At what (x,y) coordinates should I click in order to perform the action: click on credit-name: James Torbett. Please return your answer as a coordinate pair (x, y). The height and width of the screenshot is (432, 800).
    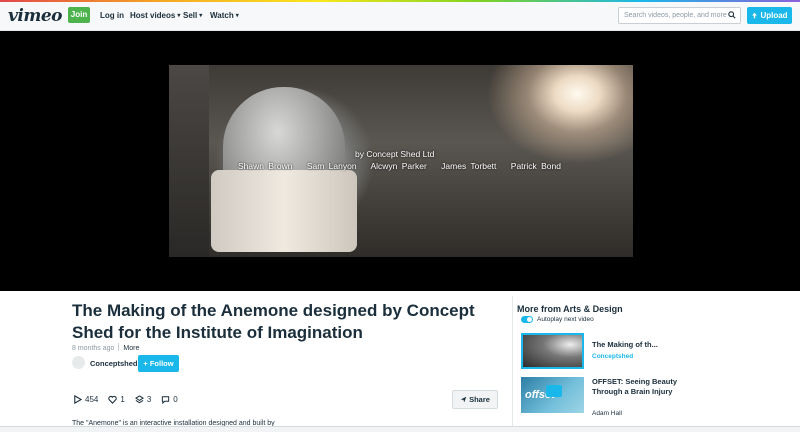
    Looking at the image, I should click on (469, 166).